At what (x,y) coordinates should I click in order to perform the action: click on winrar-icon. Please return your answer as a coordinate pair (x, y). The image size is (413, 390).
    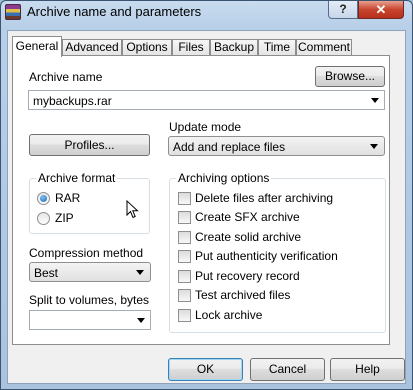
    Looking at the image, I should click on (13, 12).